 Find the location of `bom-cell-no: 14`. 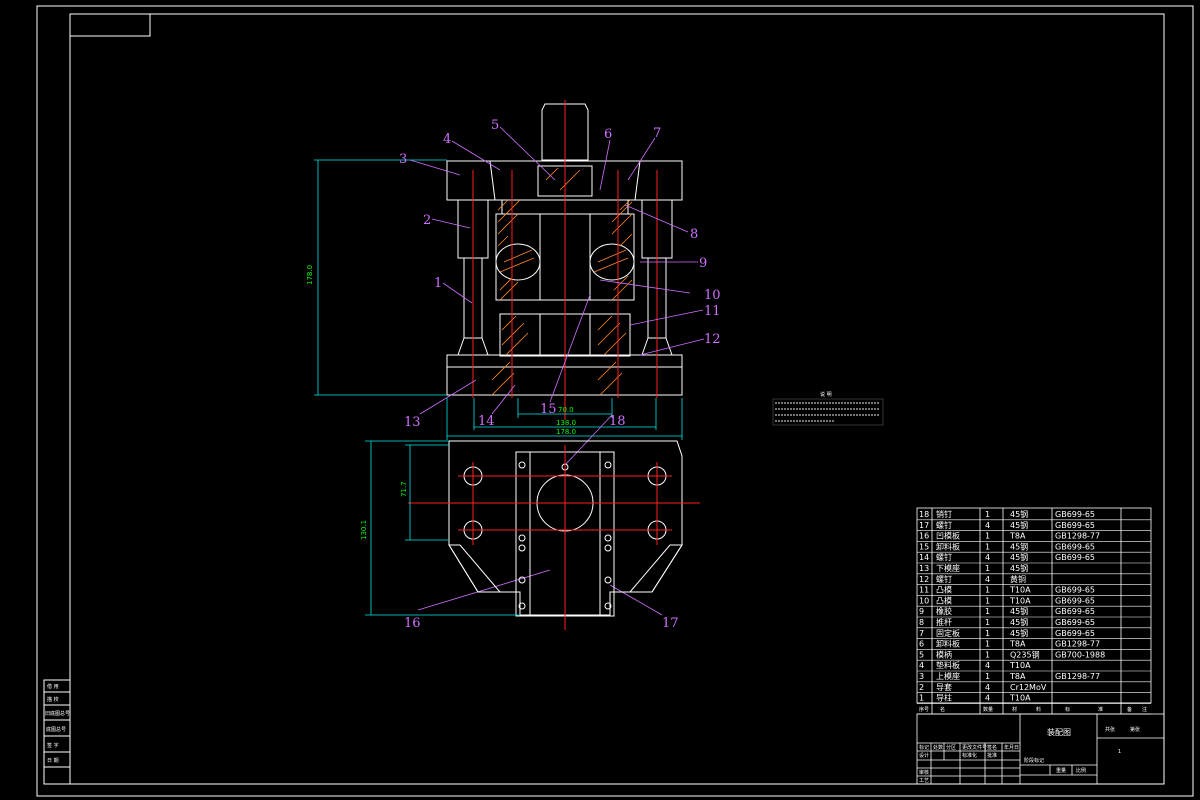

bom-cell-no: 14 is located at coordinates (924, 557).